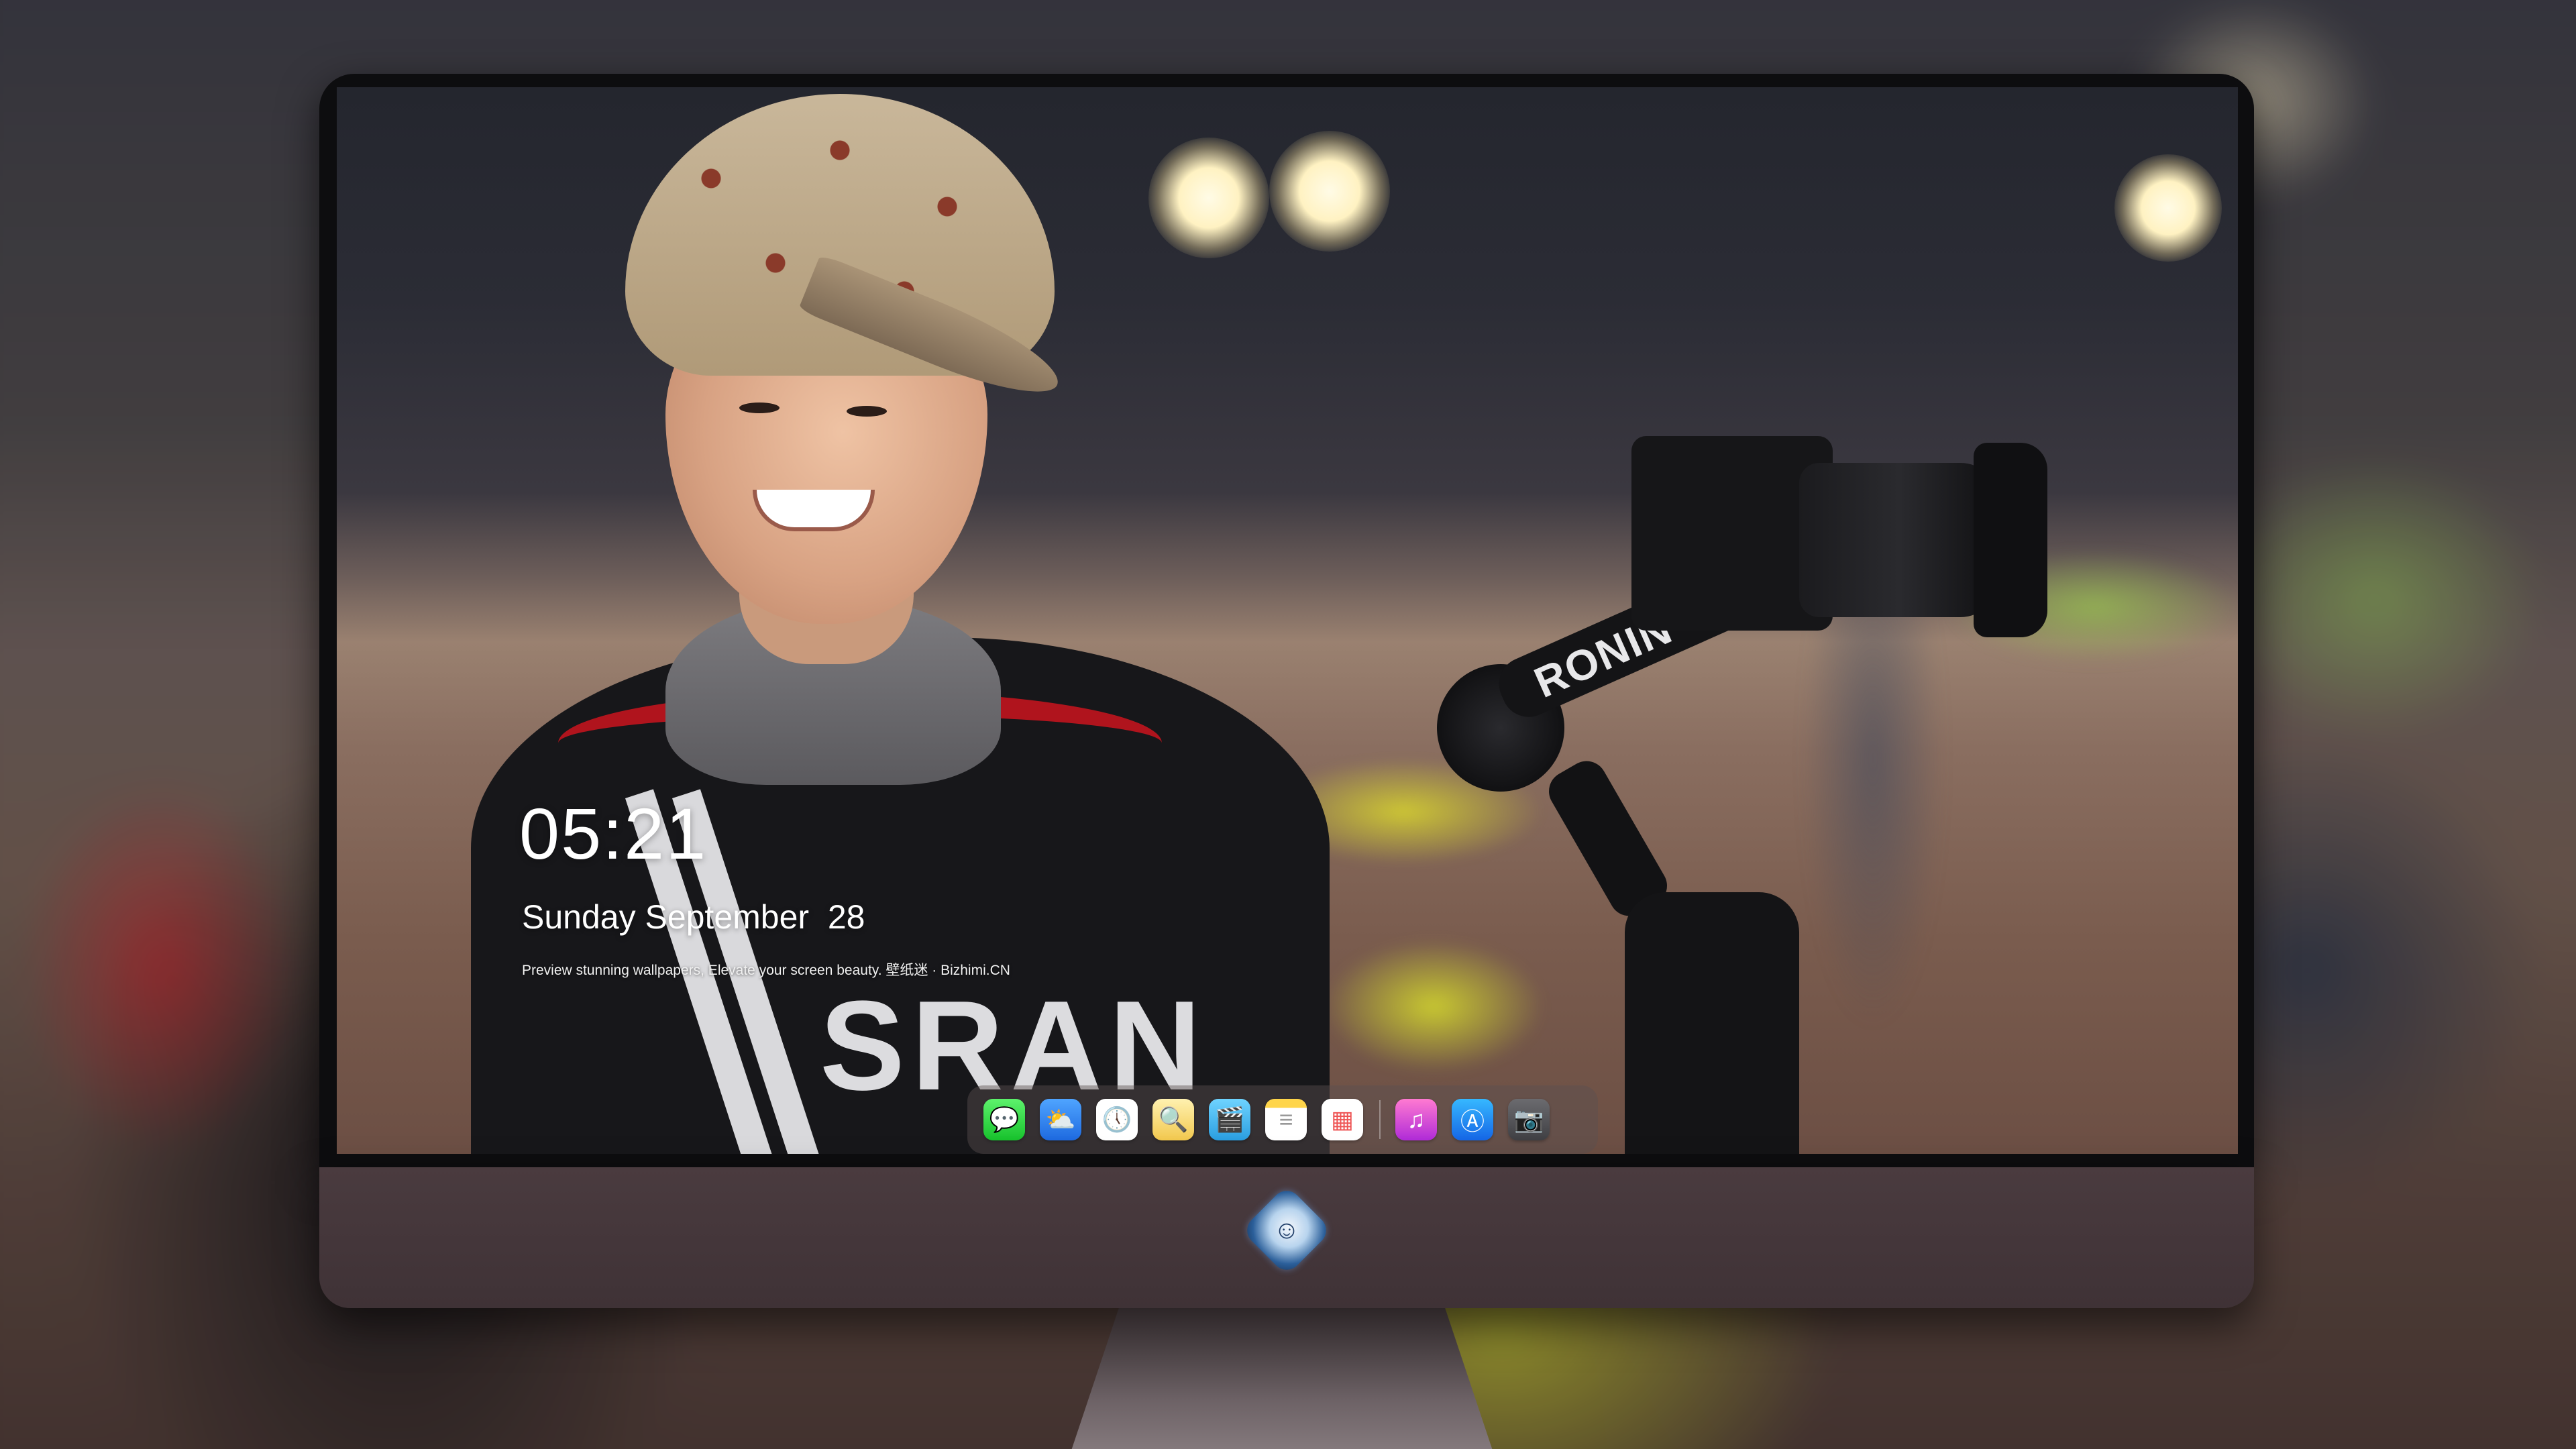 This screenshot has height=1449, width=2576. What do you see at coordinates (1173, 1119) in the screenshot?
I see `preview-icon: 🔍` at bounding box center [1173, 1119].